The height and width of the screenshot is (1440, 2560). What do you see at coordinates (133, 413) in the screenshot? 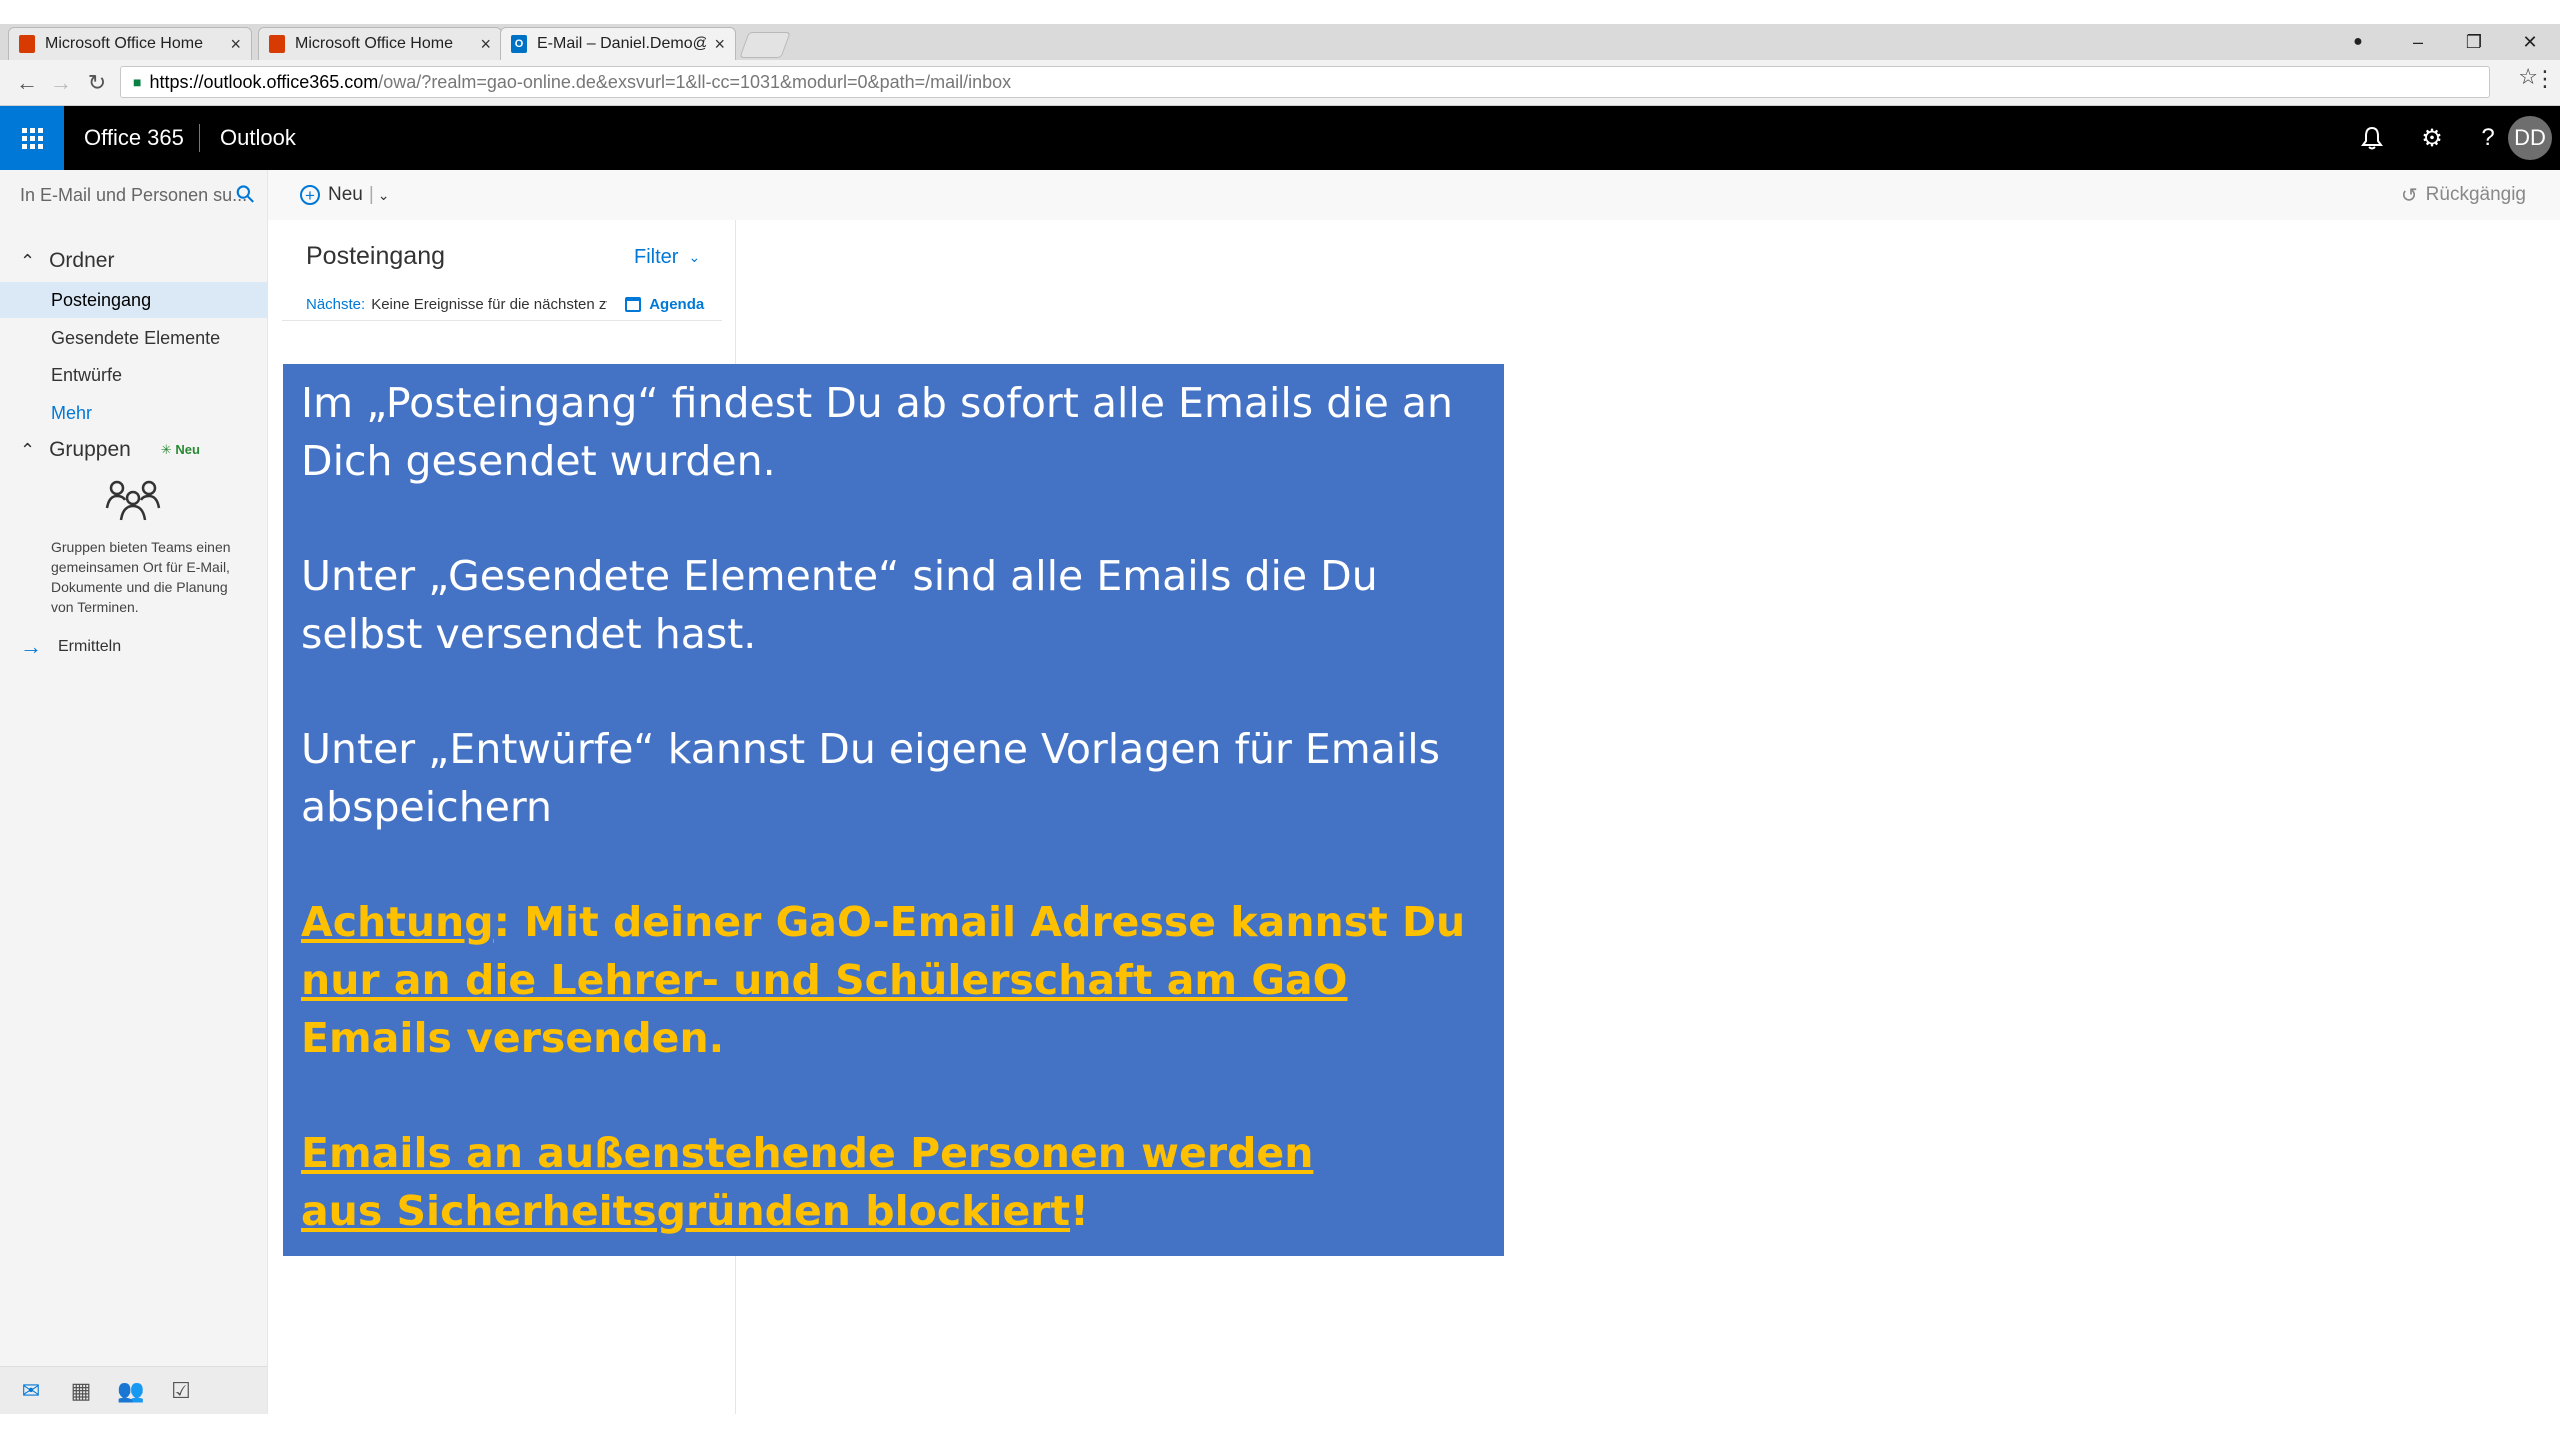
I see `folders-more-link: Mehr` at bounding box center [133, 413].